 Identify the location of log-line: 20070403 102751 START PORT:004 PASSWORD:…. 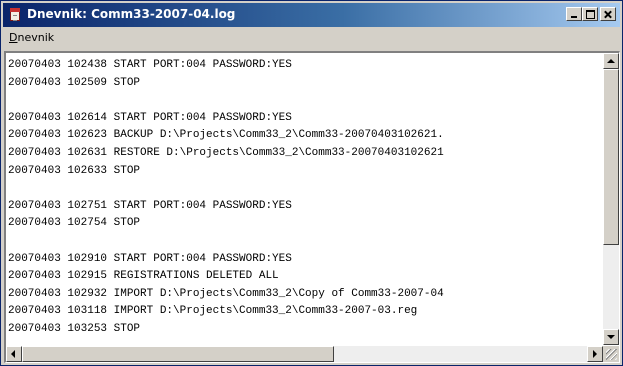
(150, 205).